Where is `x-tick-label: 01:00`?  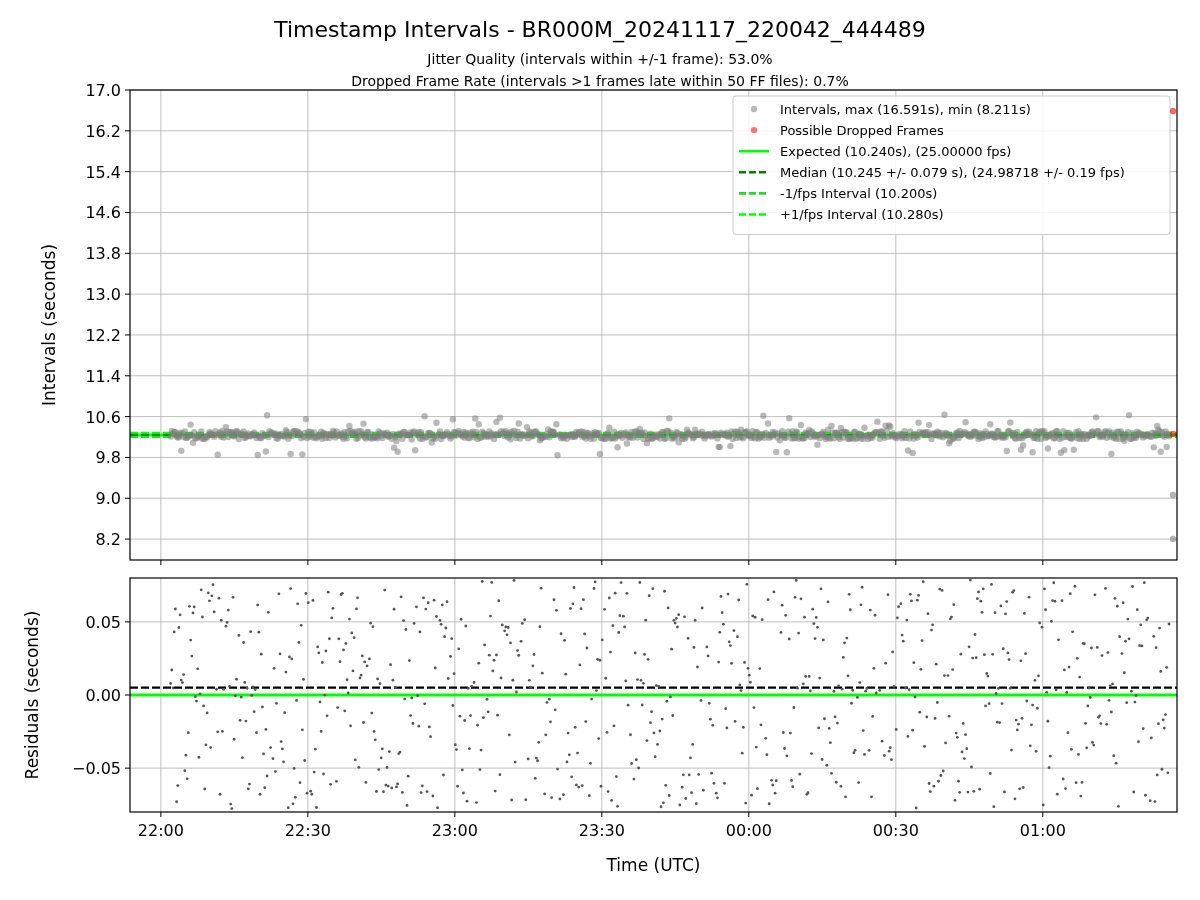 x-tick-label: 01:00 is located at coordinates (1042, 830).